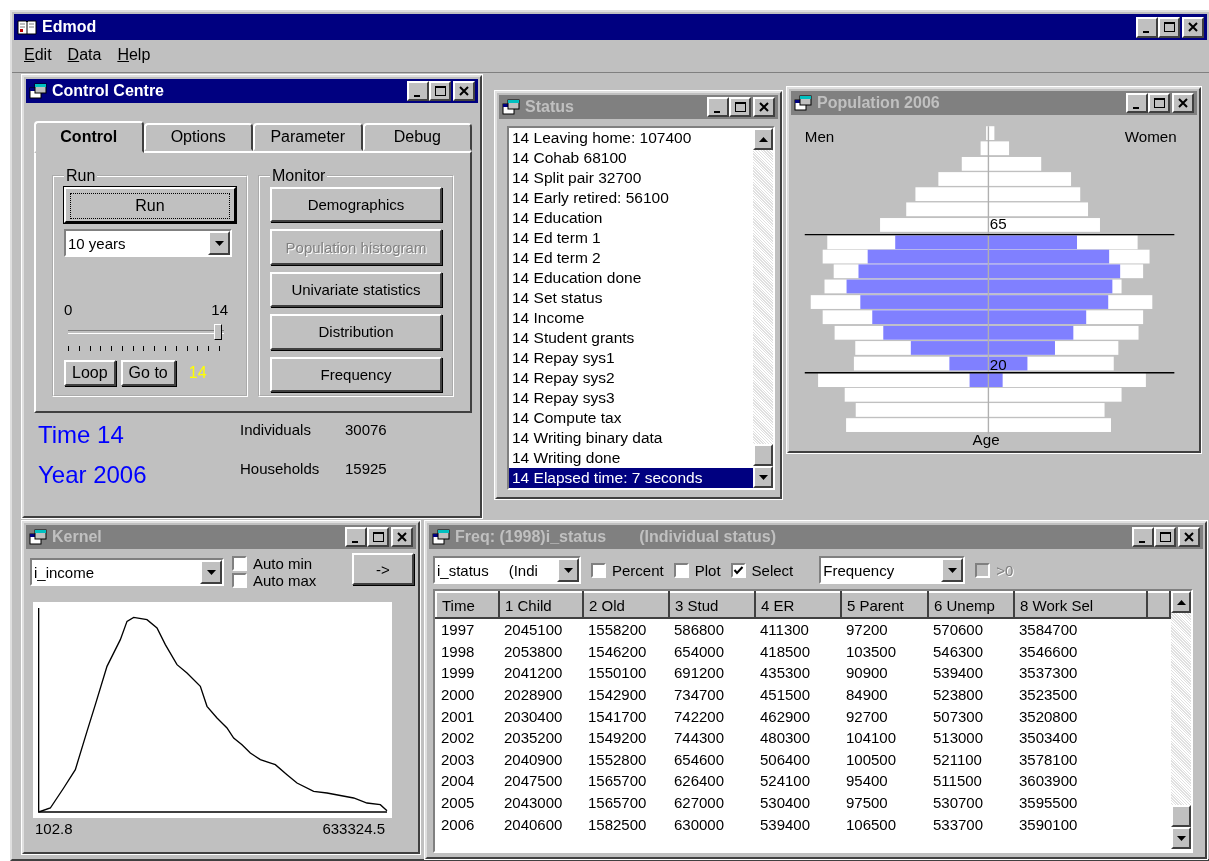 Image resolution: width=1209 pixels, height=861 pixels. What do you see at coordinates (533, 695) in the screenshot?
I see `table-cell-text: 2028900` at bounding box center [533, 695].